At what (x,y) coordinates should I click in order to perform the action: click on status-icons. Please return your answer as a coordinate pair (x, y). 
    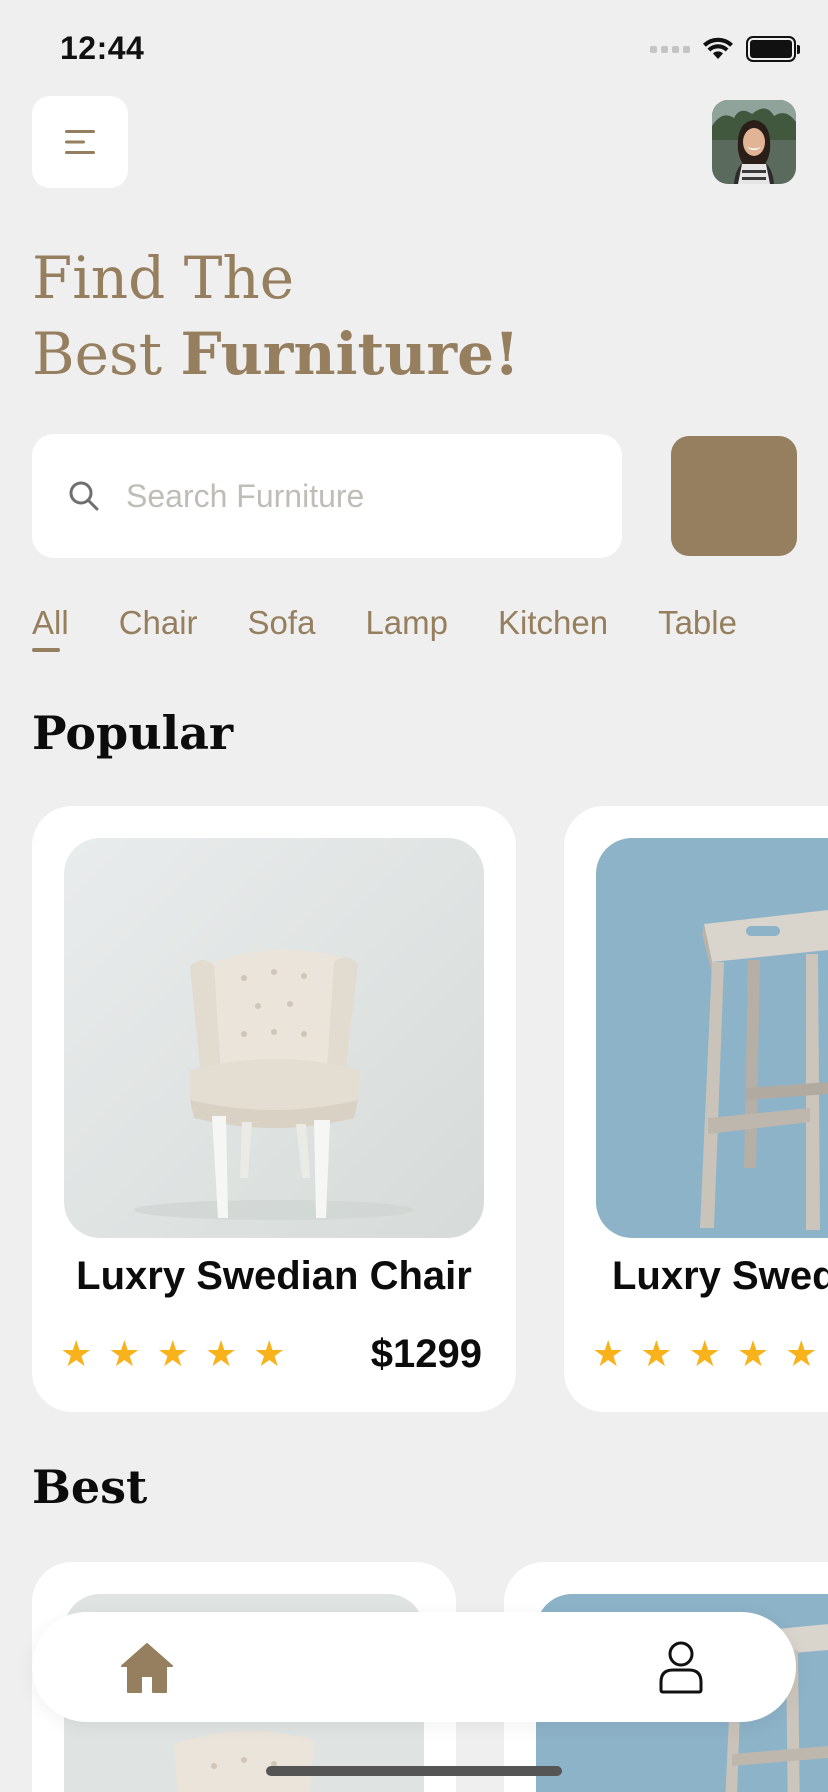
    Looking at the image, I should click on (725, 49).